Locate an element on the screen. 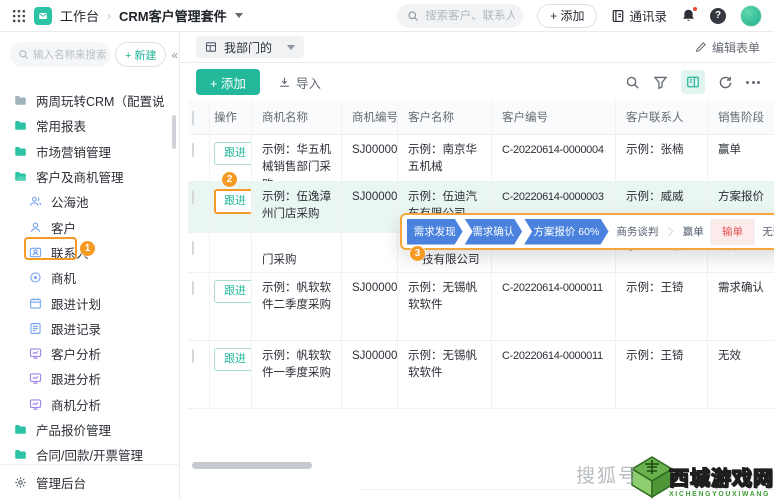 The image size is (774, 500). stage-step-lost: 输单 is located at coordinates (732, 231).